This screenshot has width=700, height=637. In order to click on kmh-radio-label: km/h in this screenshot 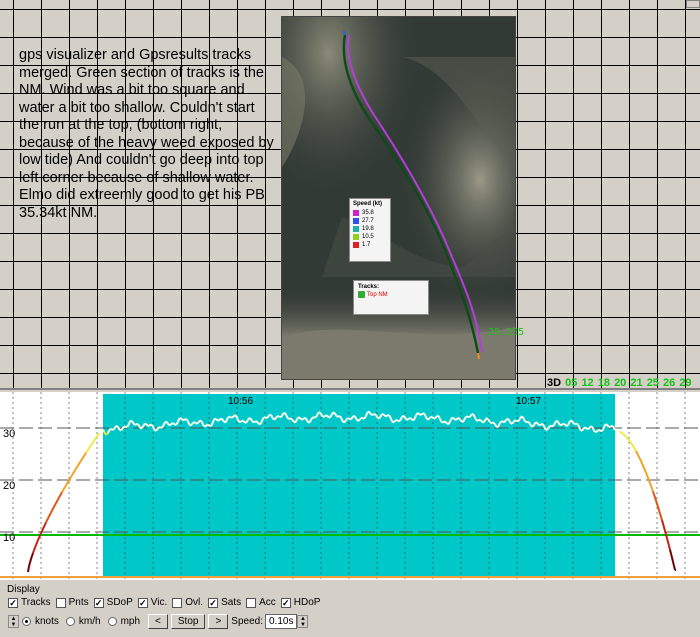, I will do `click(89, 621)`.